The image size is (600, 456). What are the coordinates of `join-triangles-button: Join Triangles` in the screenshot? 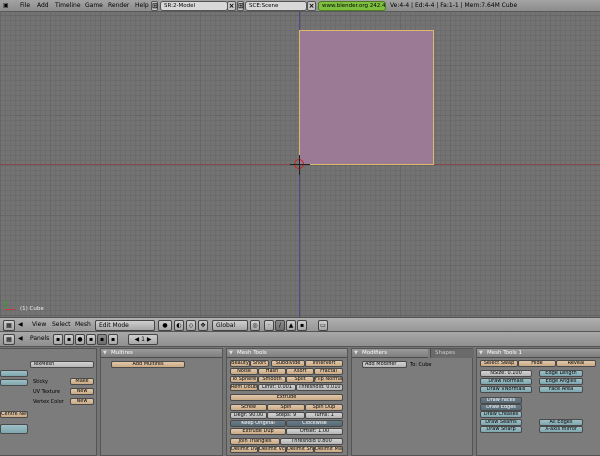 It's located at (255, 441).